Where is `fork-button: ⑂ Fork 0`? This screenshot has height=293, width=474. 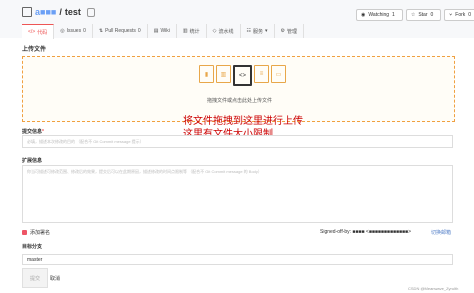 fork-button: ⑂ Fork 0 is located at coordinates (459, 15).